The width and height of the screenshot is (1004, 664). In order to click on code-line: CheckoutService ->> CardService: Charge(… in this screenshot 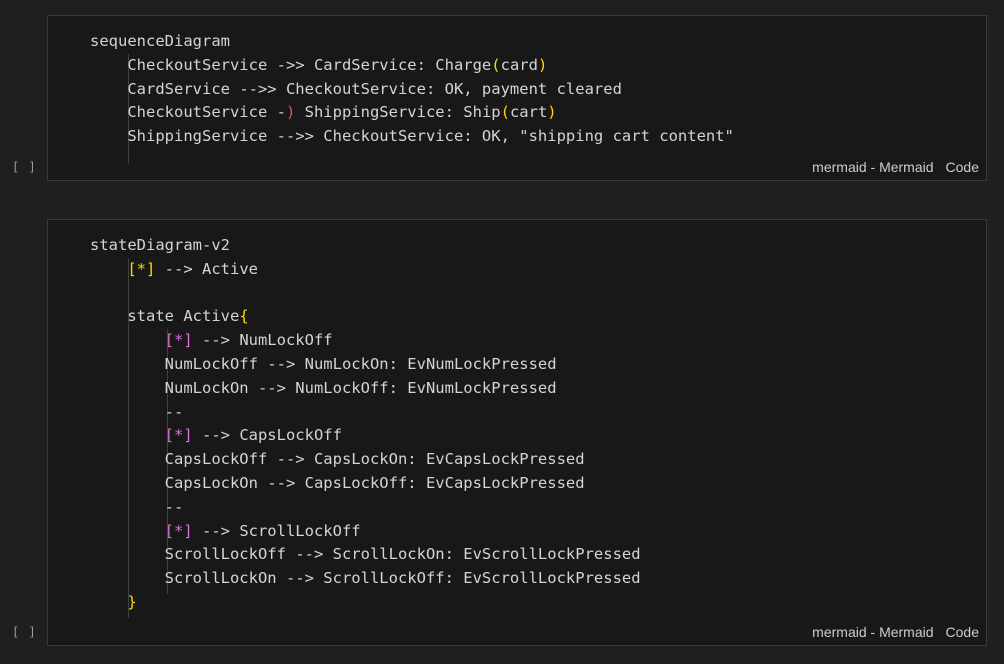, I will do `click(319, 64)`.